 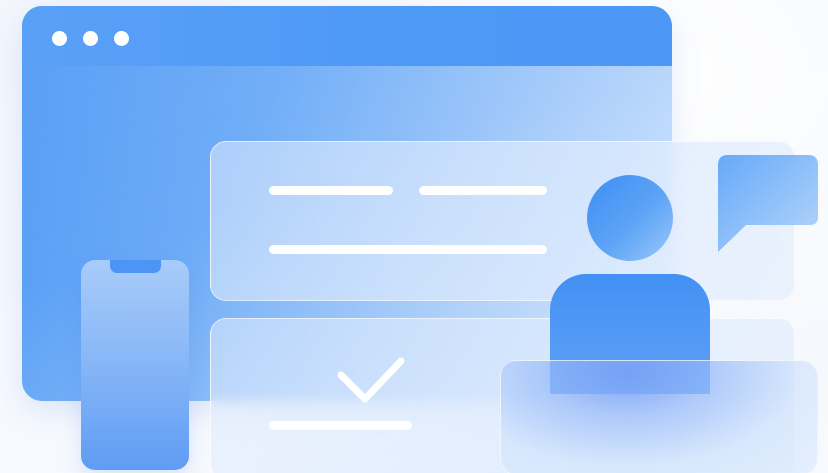 What do you see at coordinates (768, 203) in the screenshot?
I see `chat-bubble-icon` at bounding box center [768, 203].